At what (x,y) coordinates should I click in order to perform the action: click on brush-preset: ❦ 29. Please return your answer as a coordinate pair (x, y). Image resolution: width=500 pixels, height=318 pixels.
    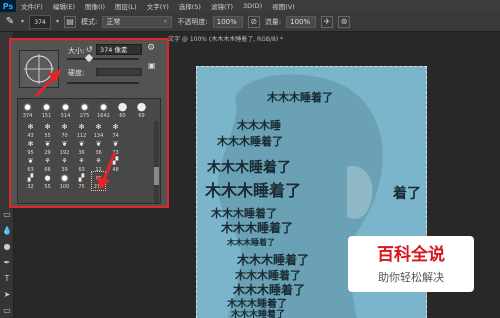
    Looking at the image, I should click on (47, 147).